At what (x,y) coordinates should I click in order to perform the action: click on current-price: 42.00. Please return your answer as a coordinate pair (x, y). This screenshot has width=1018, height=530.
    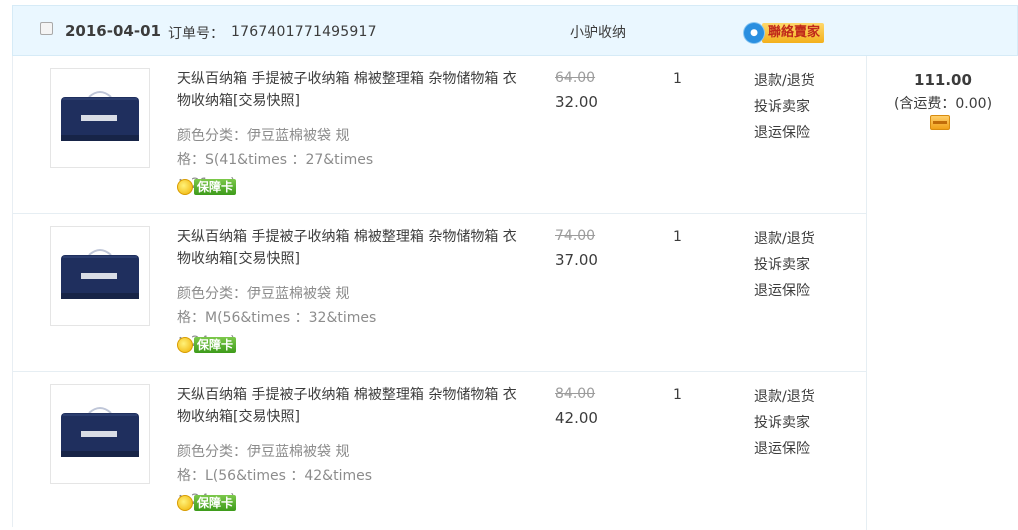
    Looking at the image, I should click on (576, 418).